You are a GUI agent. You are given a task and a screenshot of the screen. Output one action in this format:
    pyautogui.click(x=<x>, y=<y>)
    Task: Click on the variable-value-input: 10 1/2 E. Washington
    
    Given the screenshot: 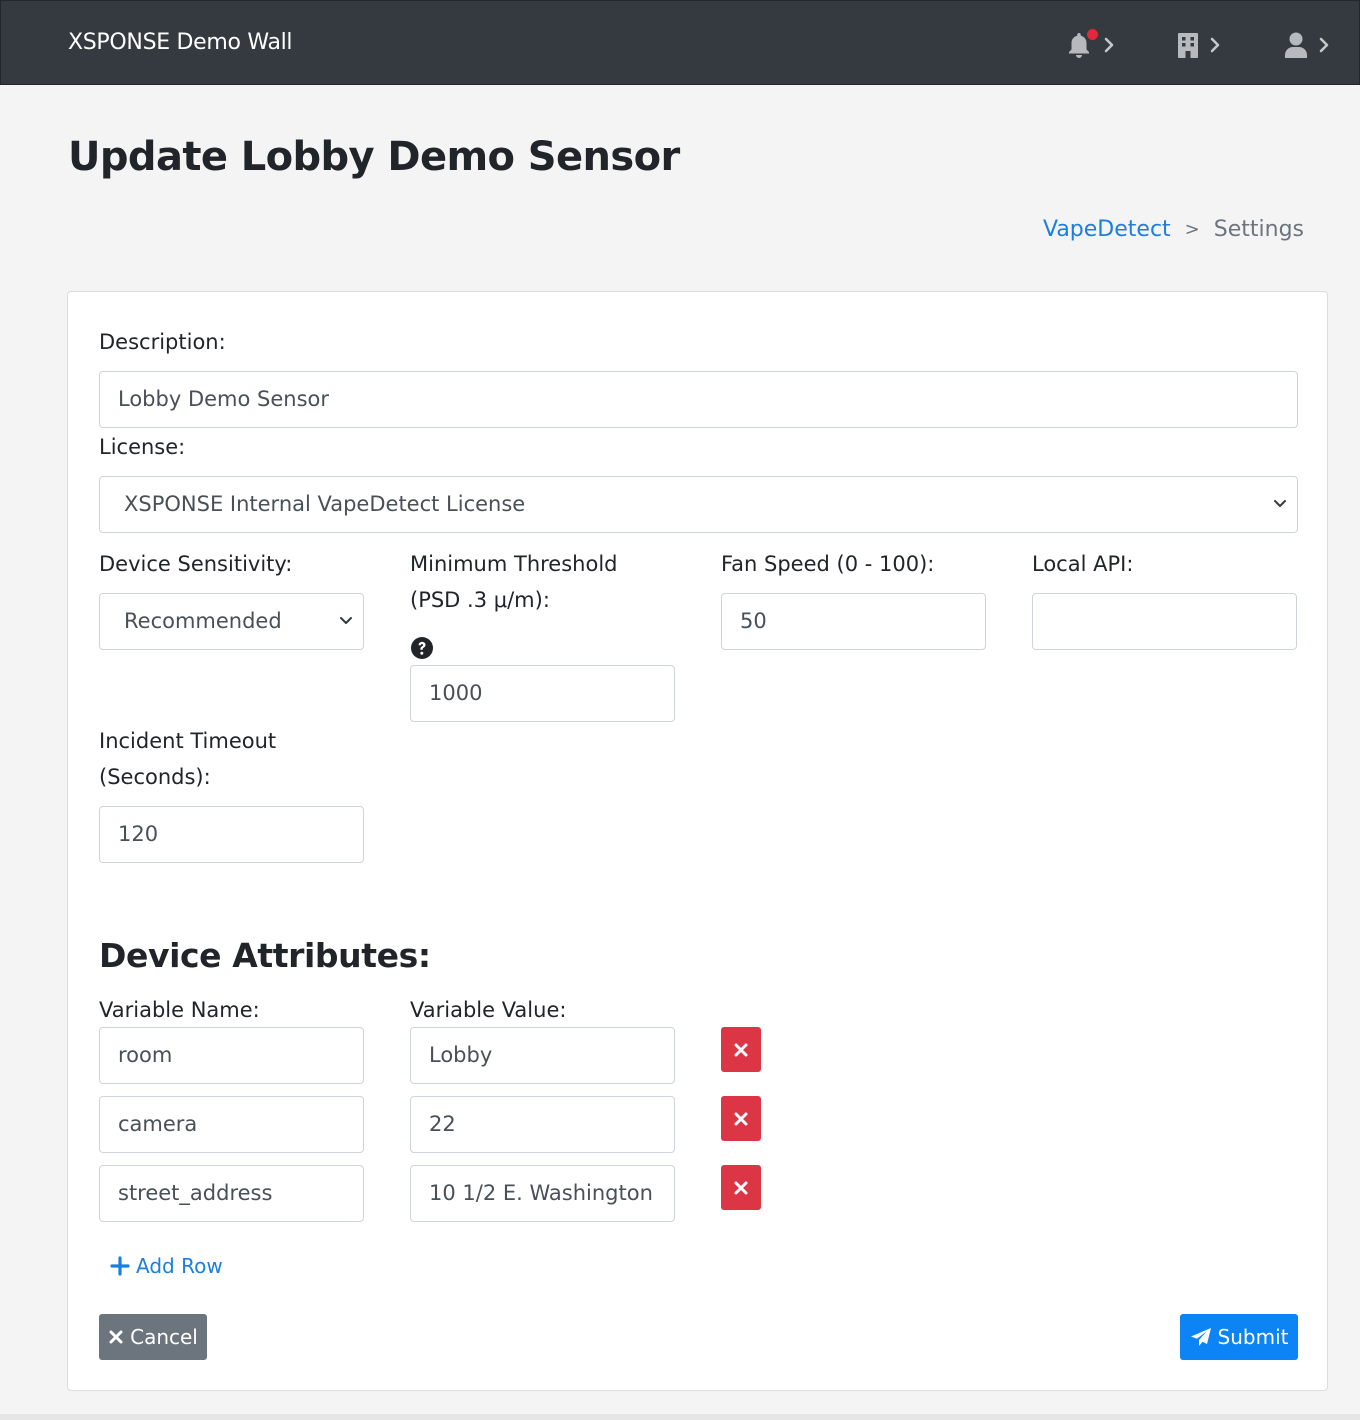 What is the action you would take?
    pyautogui.click(x=542, y=1193)
    